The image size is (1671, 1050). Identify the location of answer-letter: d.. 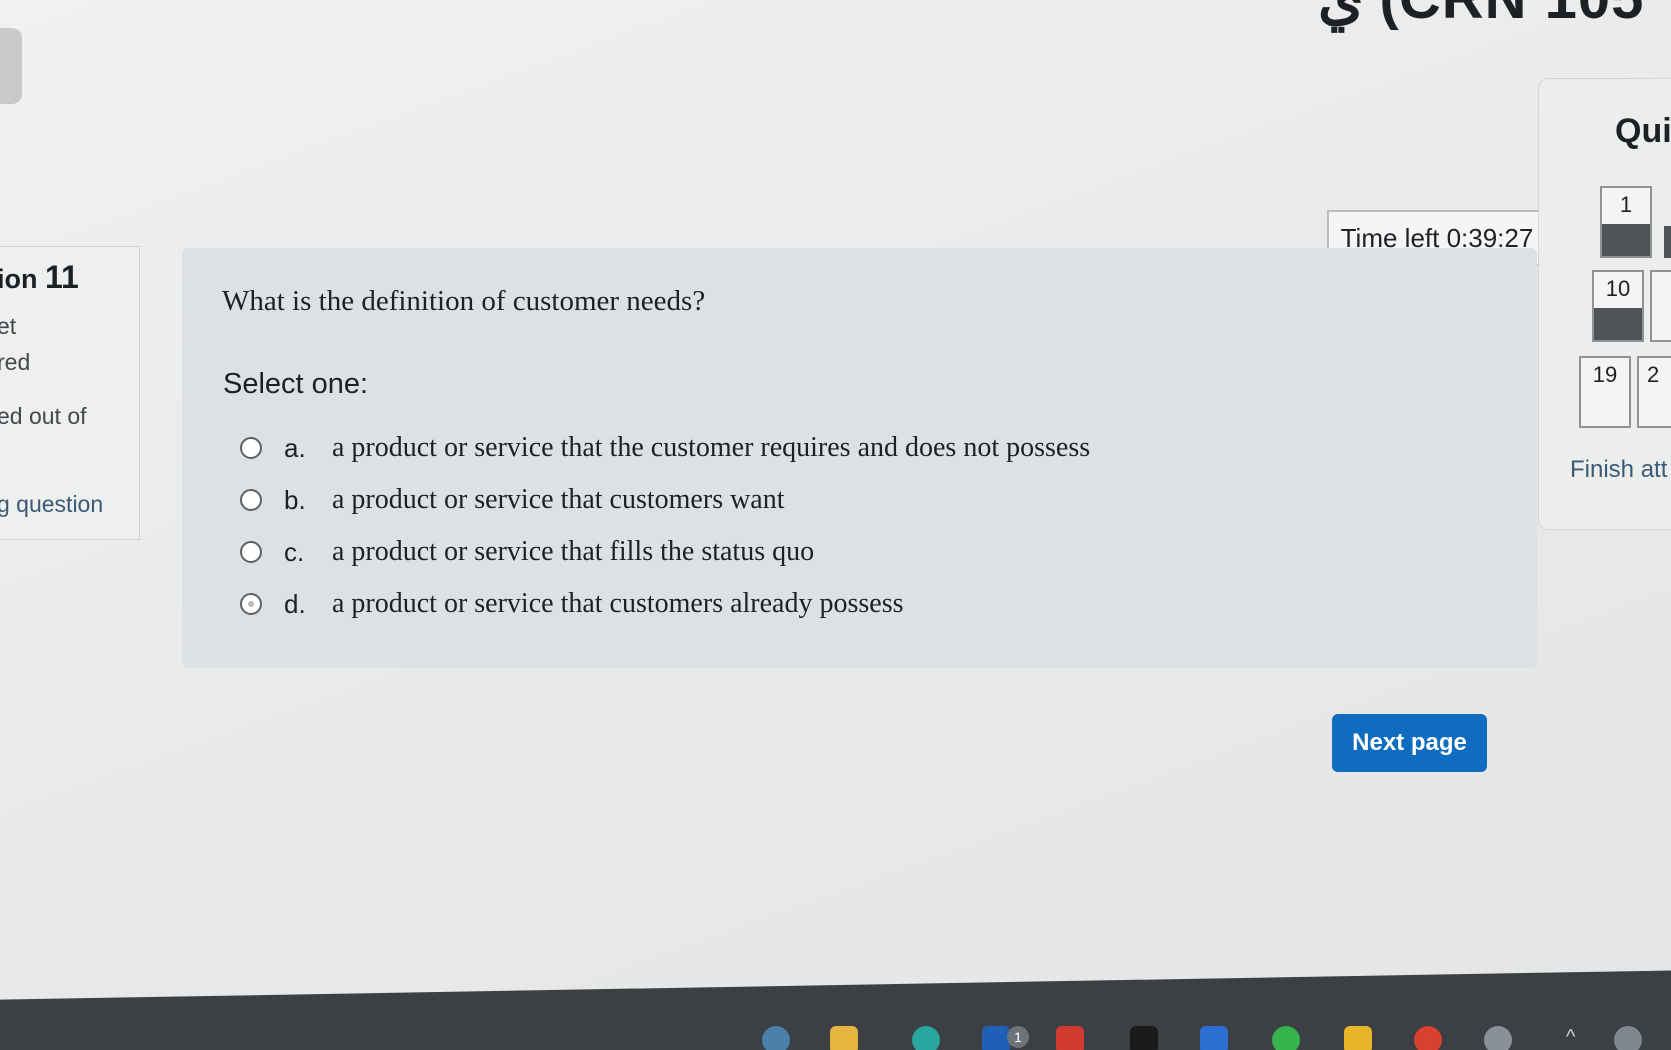
(295, 603).